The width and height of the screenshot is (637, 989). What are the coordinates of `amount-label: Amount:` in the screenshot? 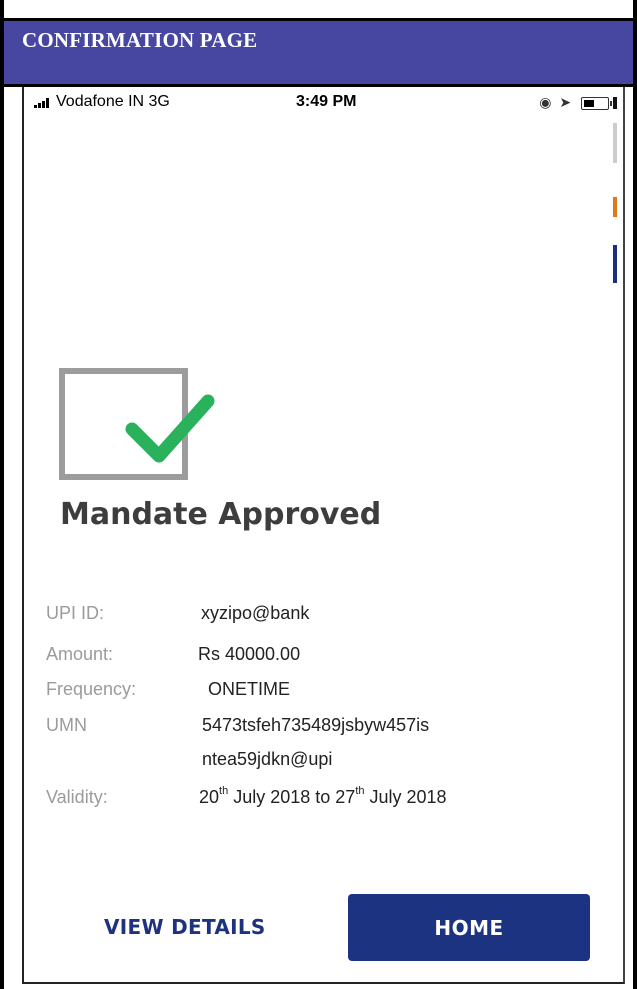 It's located at (80, 654).